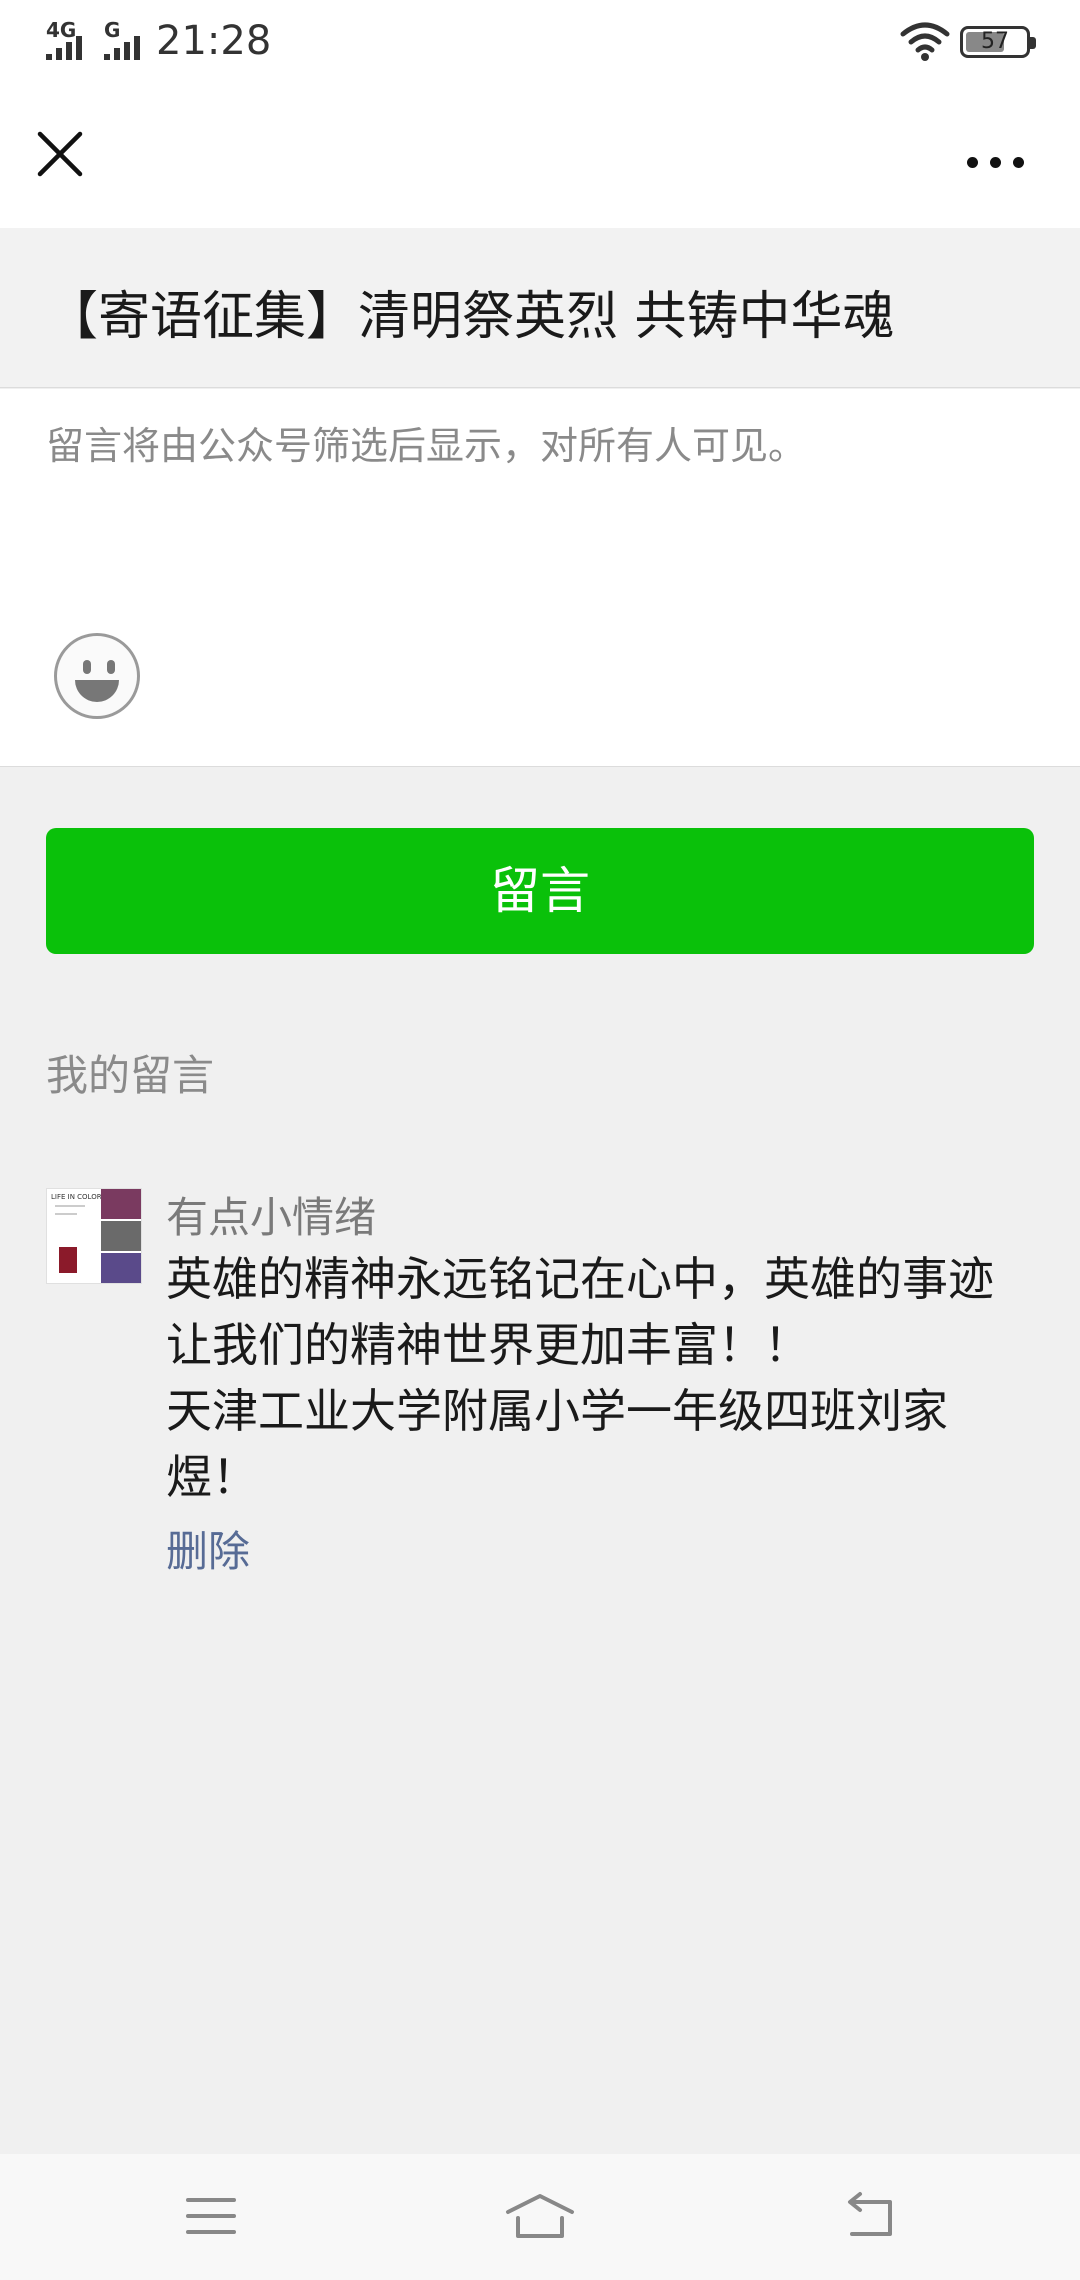 Image resolution: width=1080 pixels, height=2280 pixels. I want to click on smiley-face-icon, so click(97, 676).